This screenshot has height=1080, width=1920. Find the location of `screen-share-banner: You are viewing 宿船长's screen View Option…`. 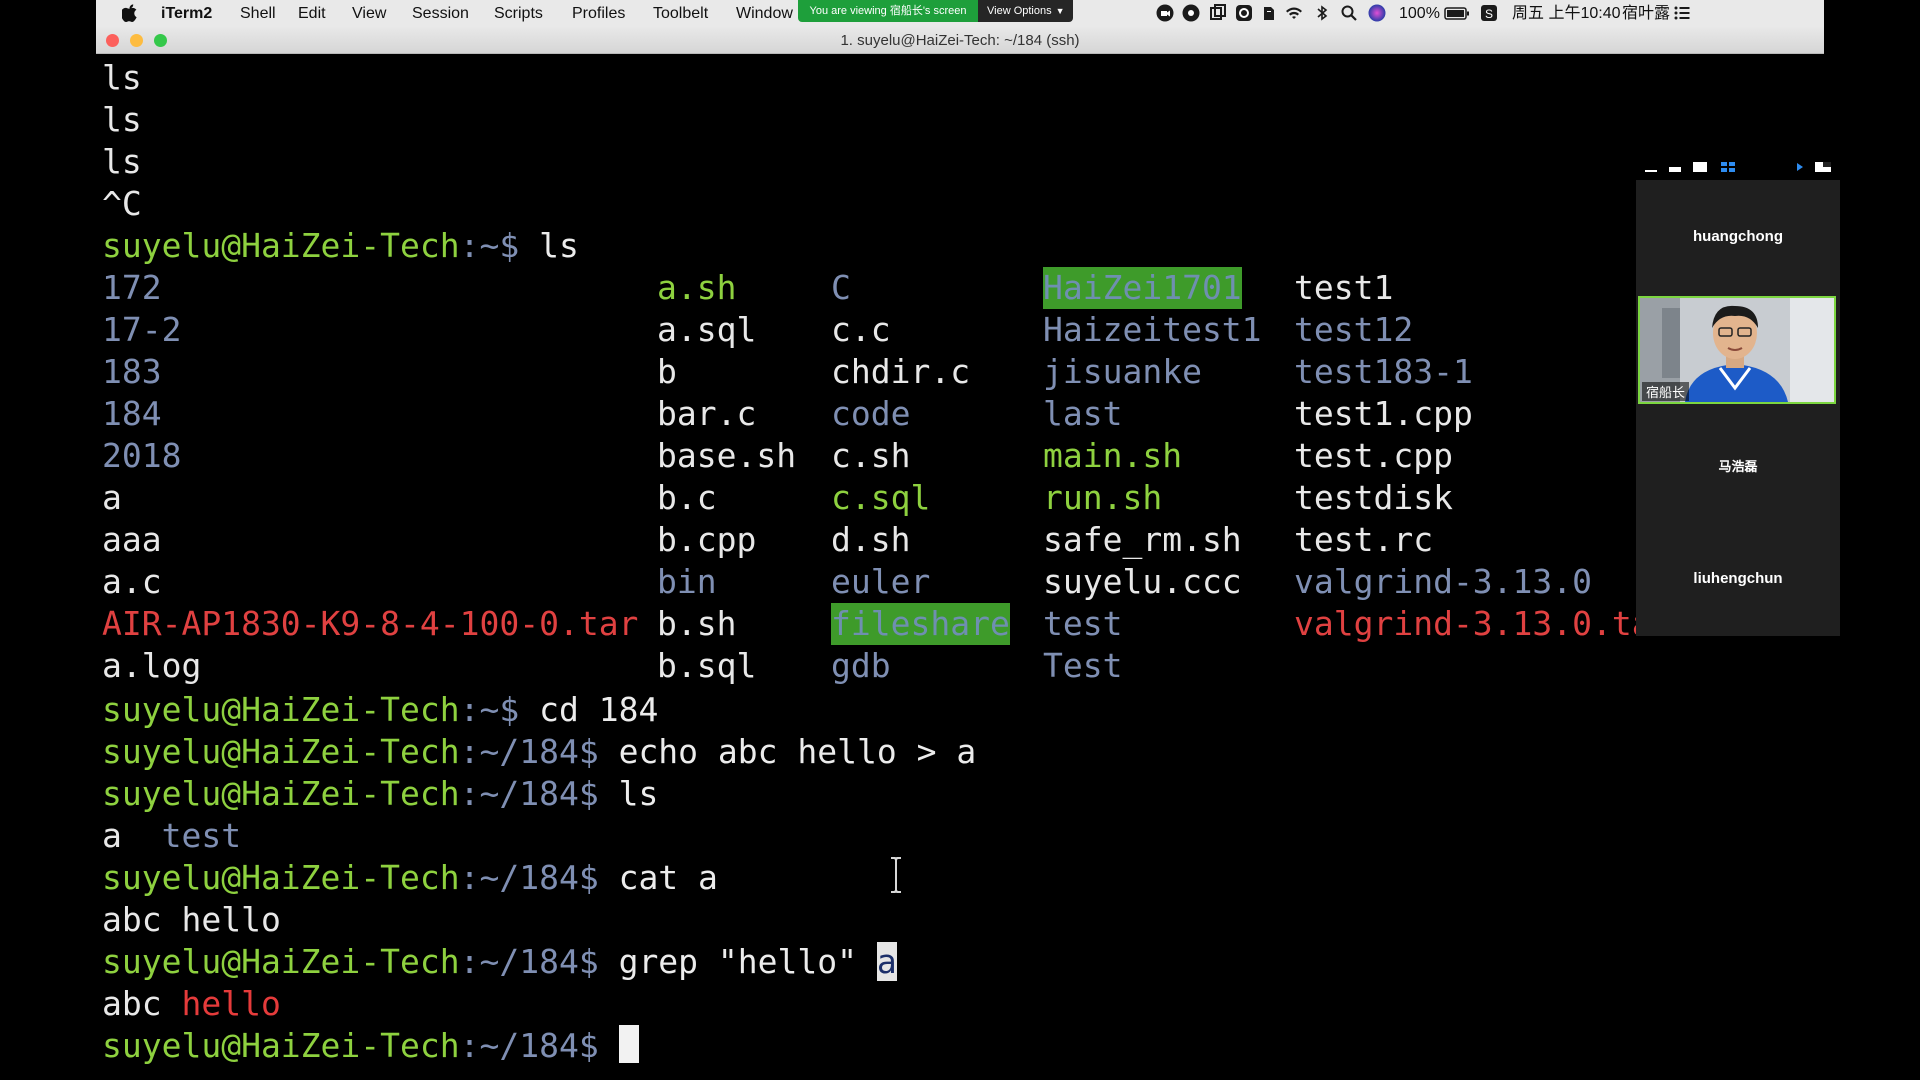

screen-share-banner: You are viewing 宿船长's screen View Option… is located at coordinates (935, 11).